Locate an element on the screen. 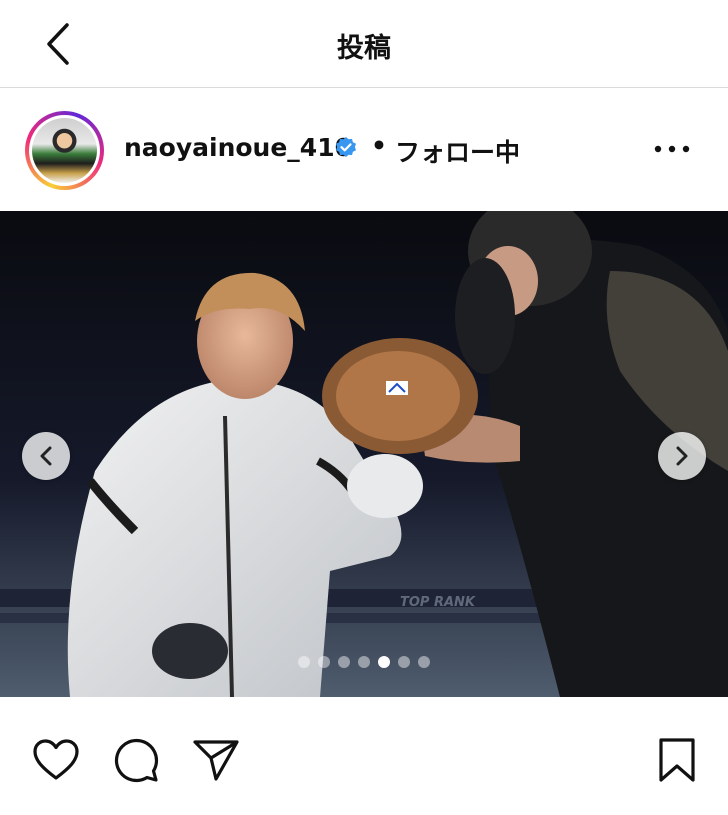  avatar is located at coordinates (64, 150).